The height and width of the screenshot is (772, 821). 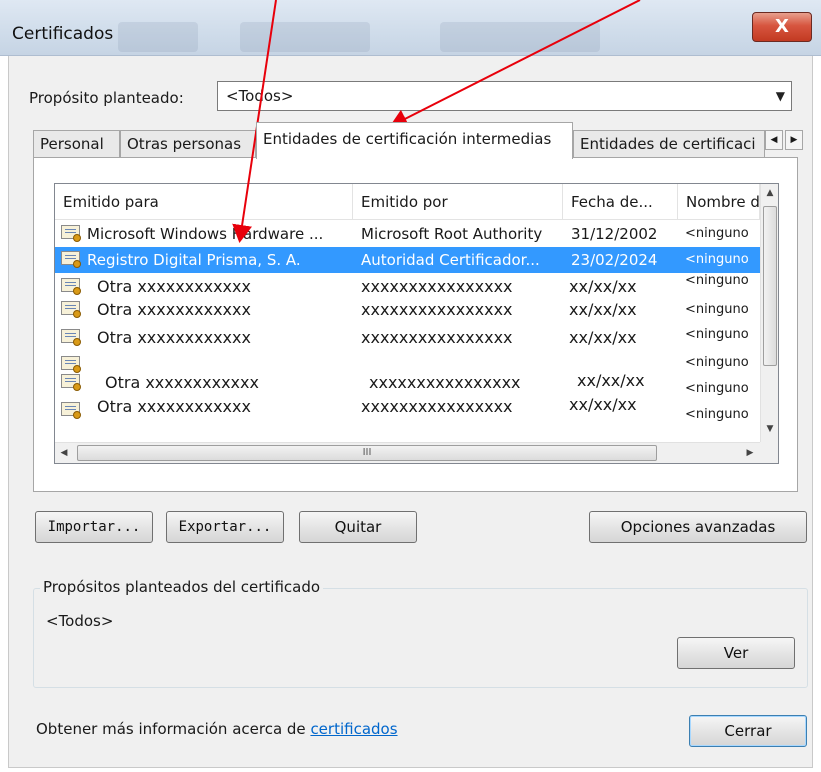 What do you see at coordinates (367, 453) in the screenshot?
I see `horizontal-scroll-thumb: III` at bounding box center [367, 453].